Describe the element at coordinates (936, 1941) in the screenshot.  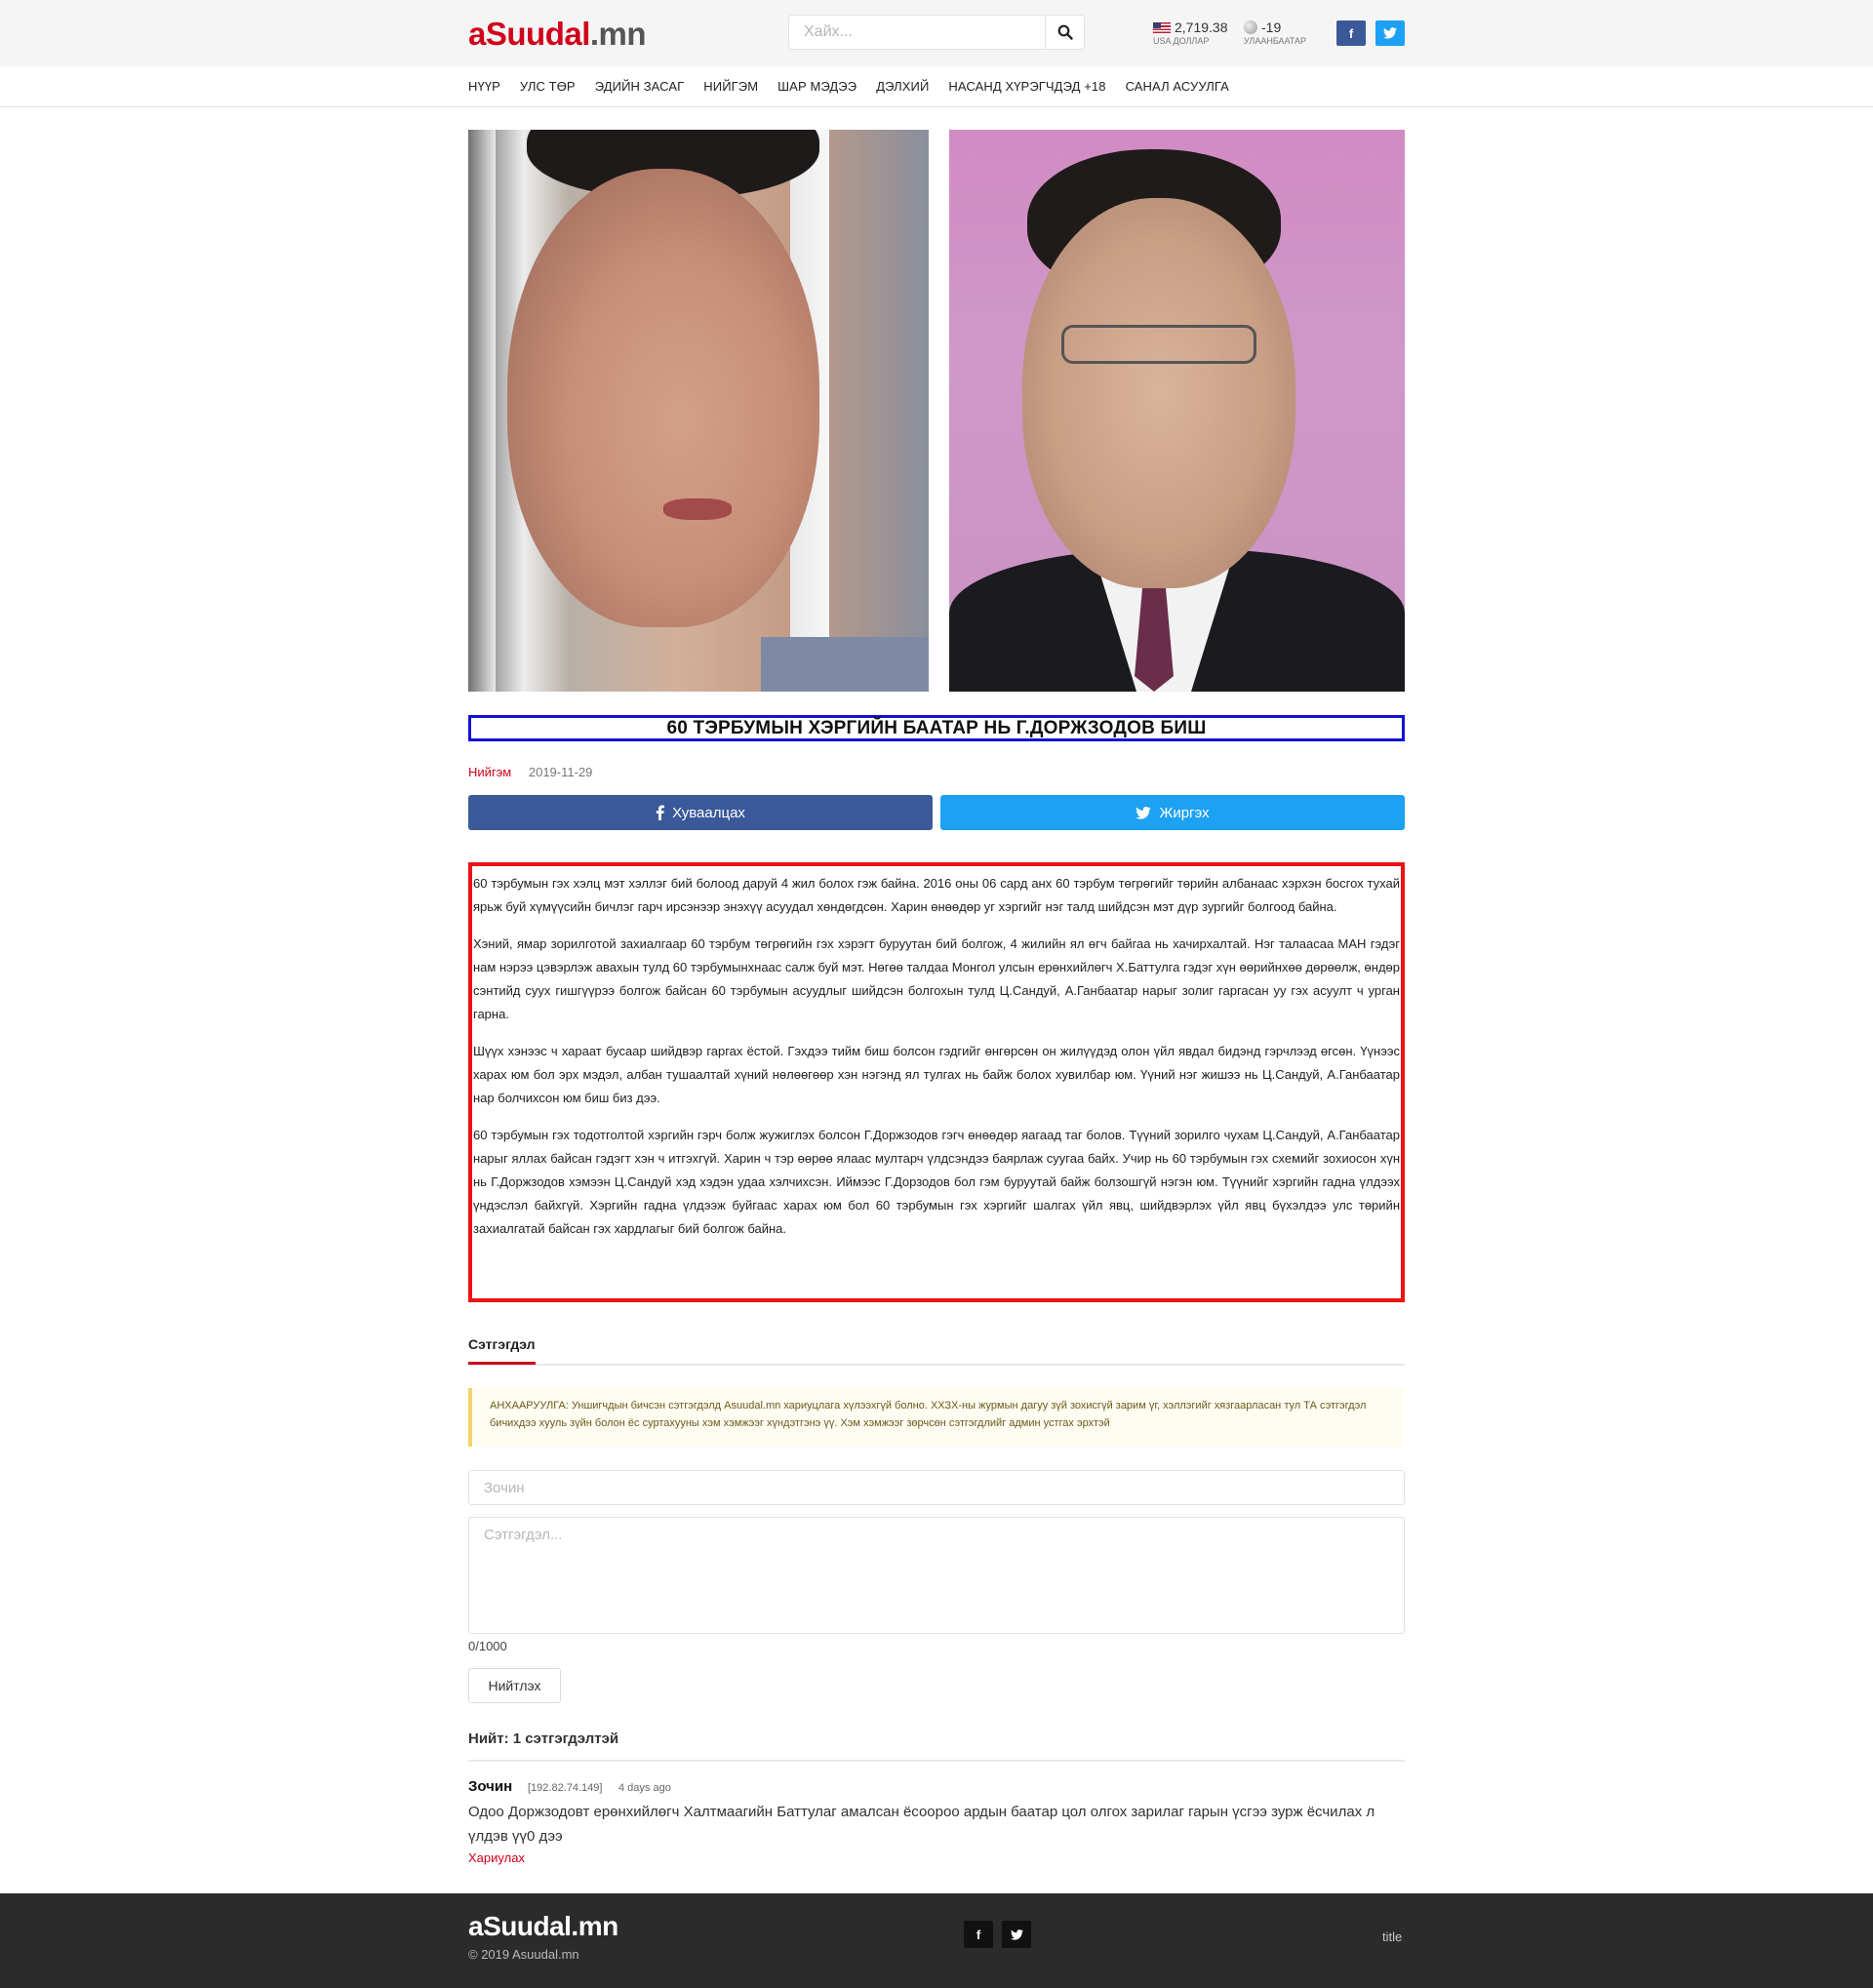
I see `site-footer: aЅuudal.mn © 2019 Asuudal.mn f title` at that location.